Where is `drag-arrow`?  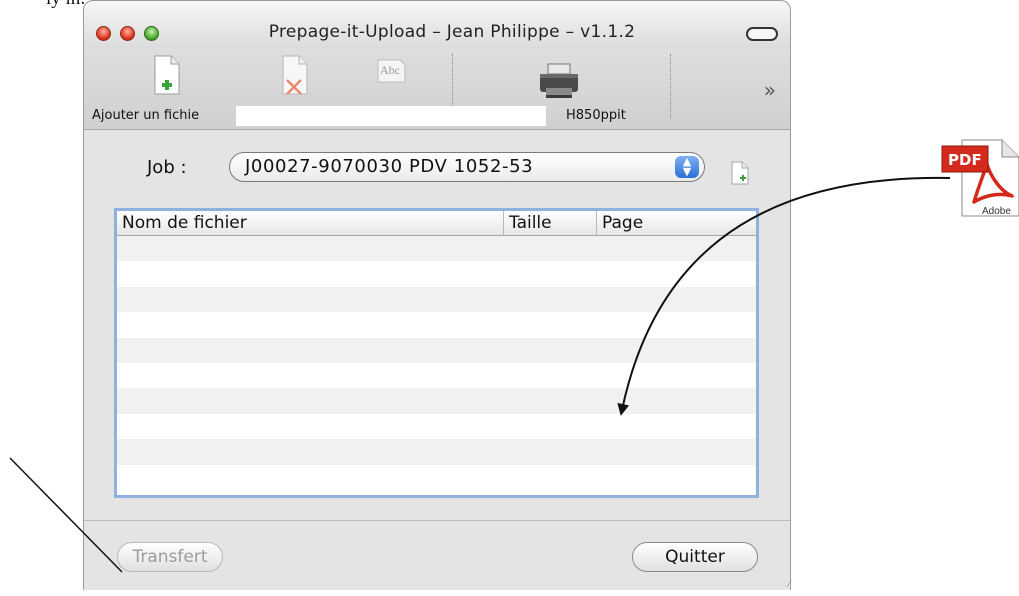
drag-arrow is located at coordinates (784, 296).